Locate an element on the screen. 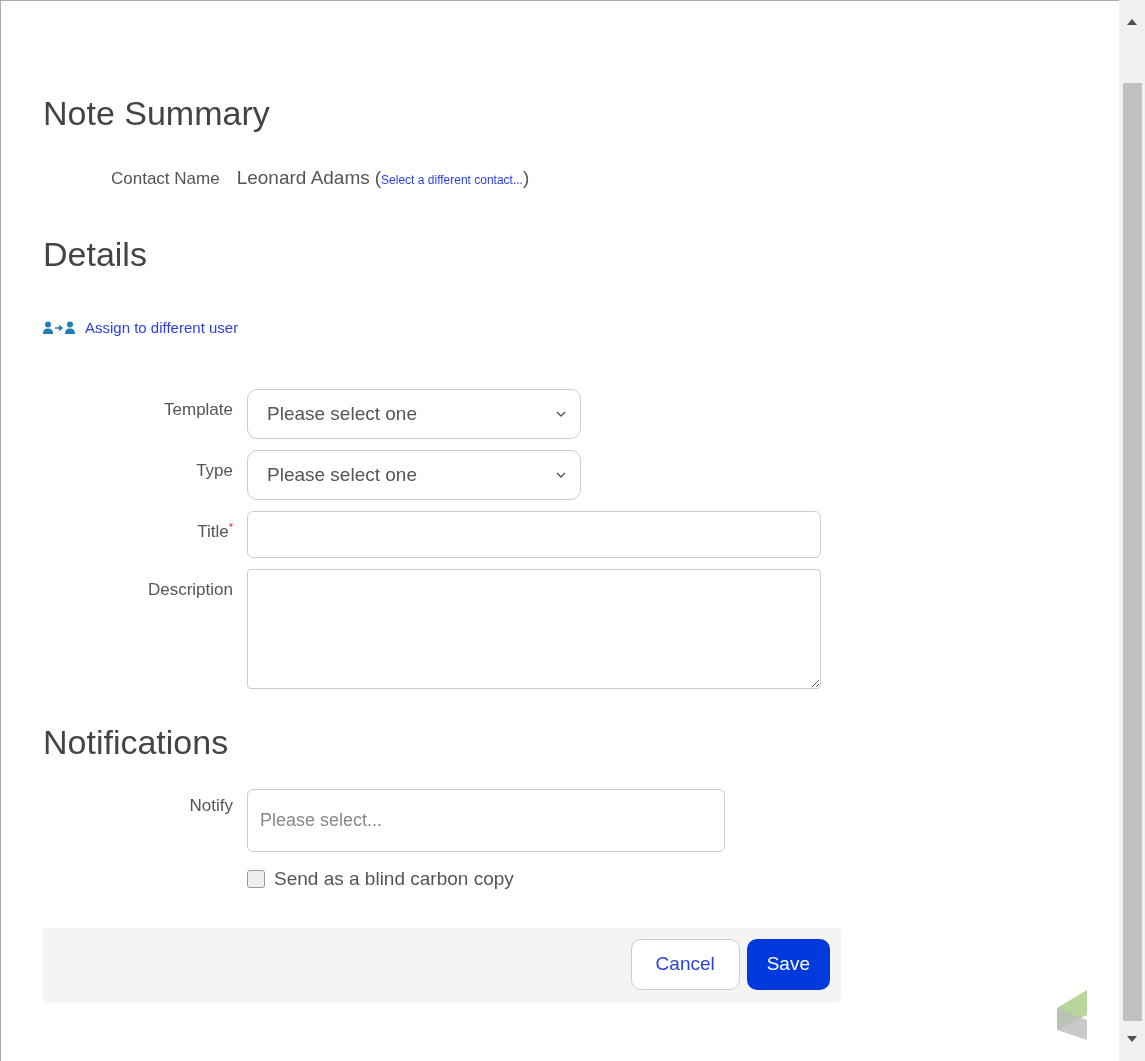 The width and height of the screenshot is (1145, 1061). scroll-down-icon is located at coordinates (1132, 1039).